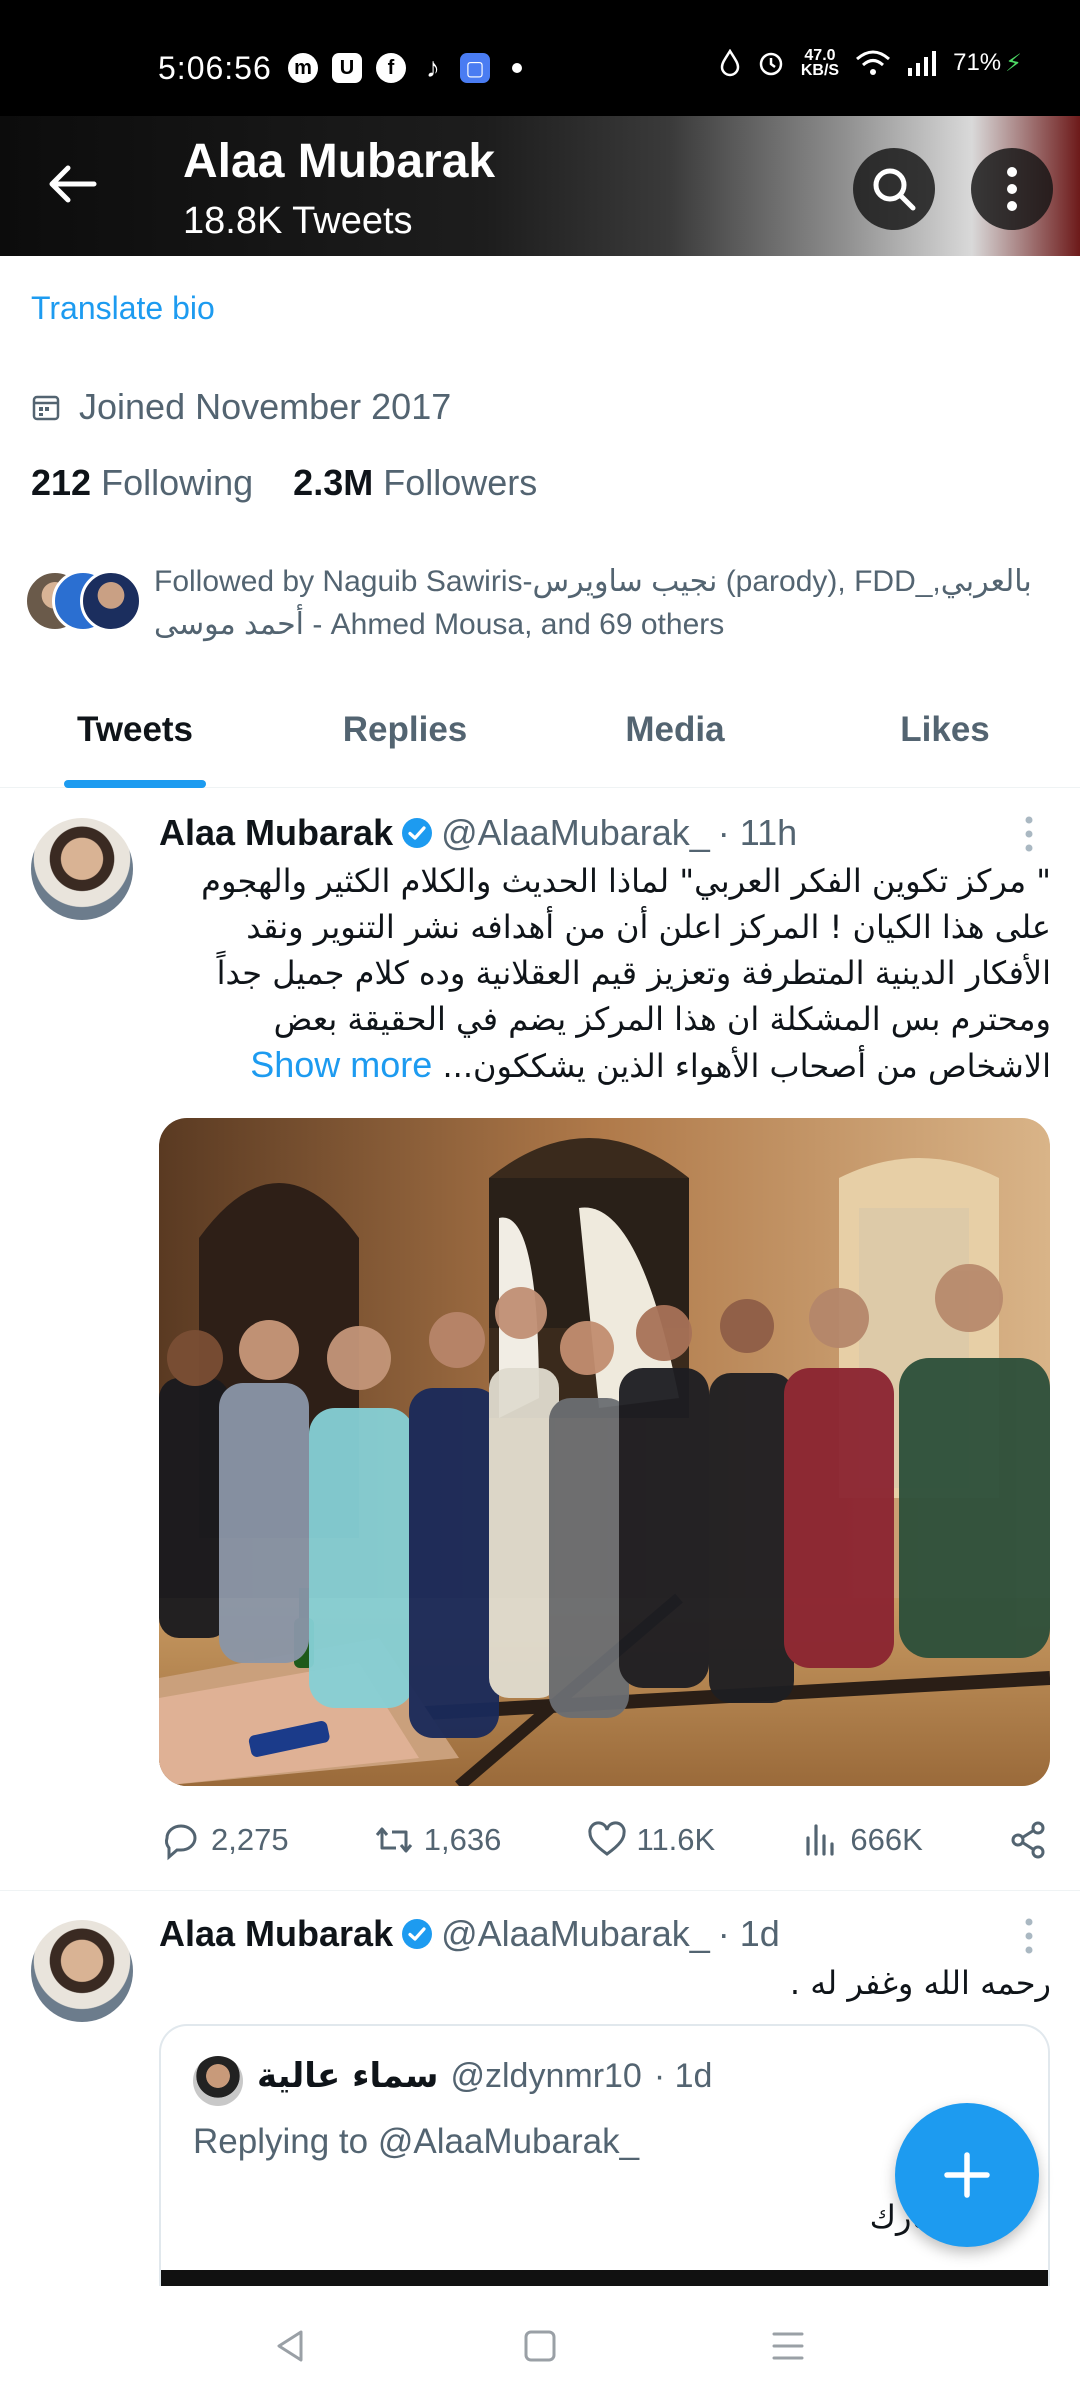 The image size is (1080, 2400). Describe the element at coordinates (675, 738) in the screenshot. I see `tab-media: Media` at that location.